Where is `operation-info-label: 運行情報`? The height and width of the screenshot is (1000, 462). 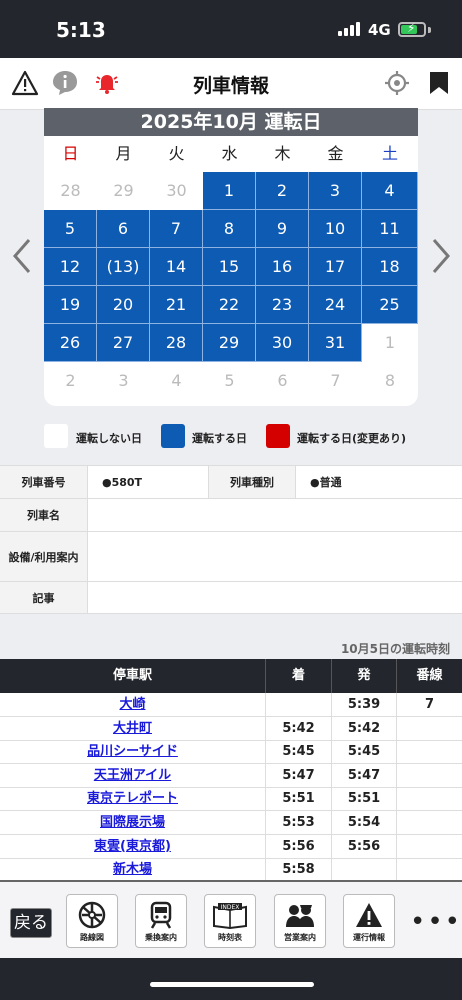
operation-info-label: 運行情報 is located at coordinates (369, 937).